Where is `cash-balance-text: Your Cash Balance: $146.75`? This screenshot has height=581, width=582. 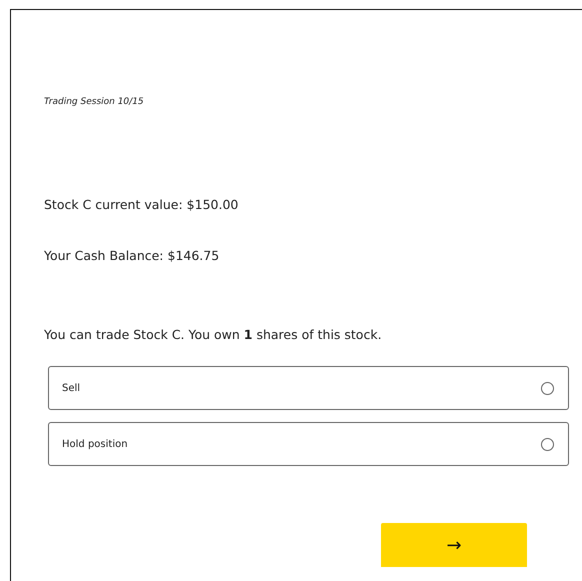
cash-balance-text: Your Cash Balance: $146.75 is located at coordinates (132, 256).